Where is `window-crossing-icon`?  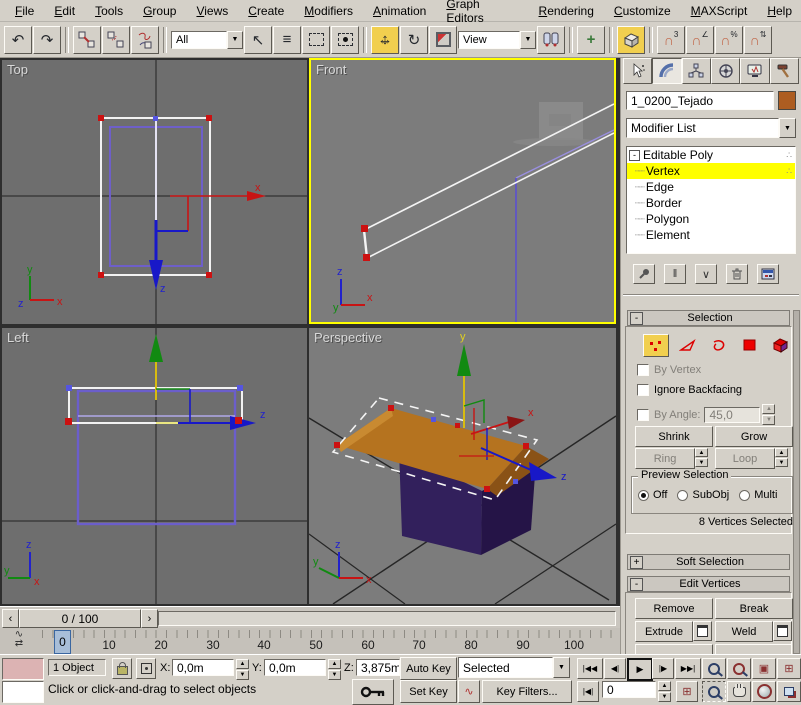
window-crossing-icon is located at coordinates (345, 39).